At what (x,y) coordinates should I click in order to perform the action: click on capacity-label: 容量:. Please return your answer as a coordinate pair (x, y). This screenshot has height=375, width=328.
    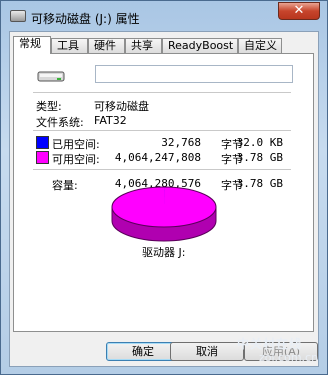
    Looking at the image, I should click on (65, 185).